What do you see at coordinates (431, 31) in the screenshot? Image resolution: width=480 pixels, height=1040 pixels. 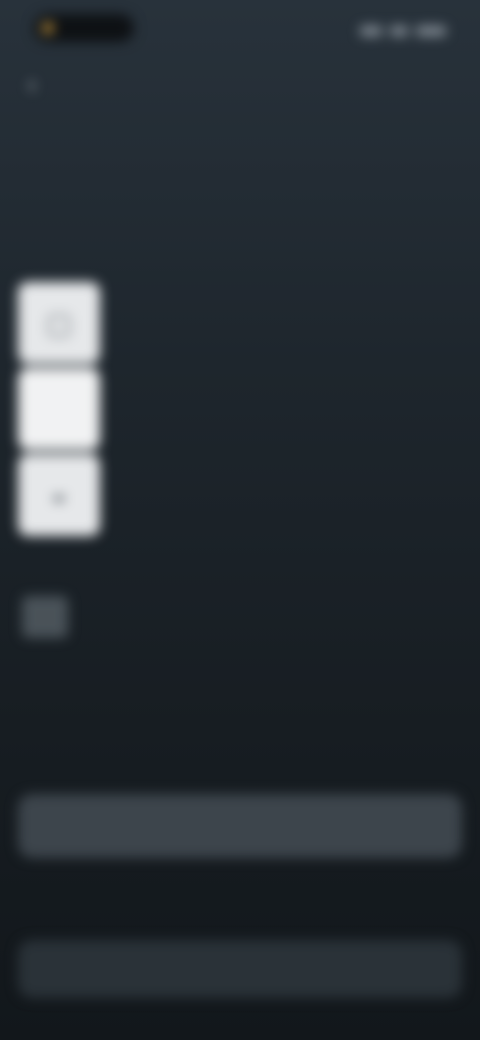 I see `battery-icon` at bounding box center [431, 31].